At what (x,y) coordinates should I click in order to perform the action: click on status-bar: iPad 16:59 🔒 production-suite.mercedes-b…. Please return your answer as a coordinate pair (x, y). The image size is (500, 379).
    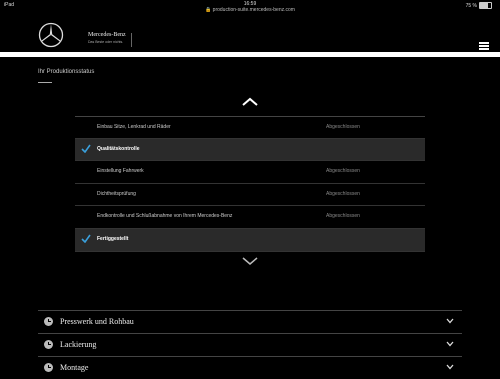
    Looking at the image, I should click on (250, 7).